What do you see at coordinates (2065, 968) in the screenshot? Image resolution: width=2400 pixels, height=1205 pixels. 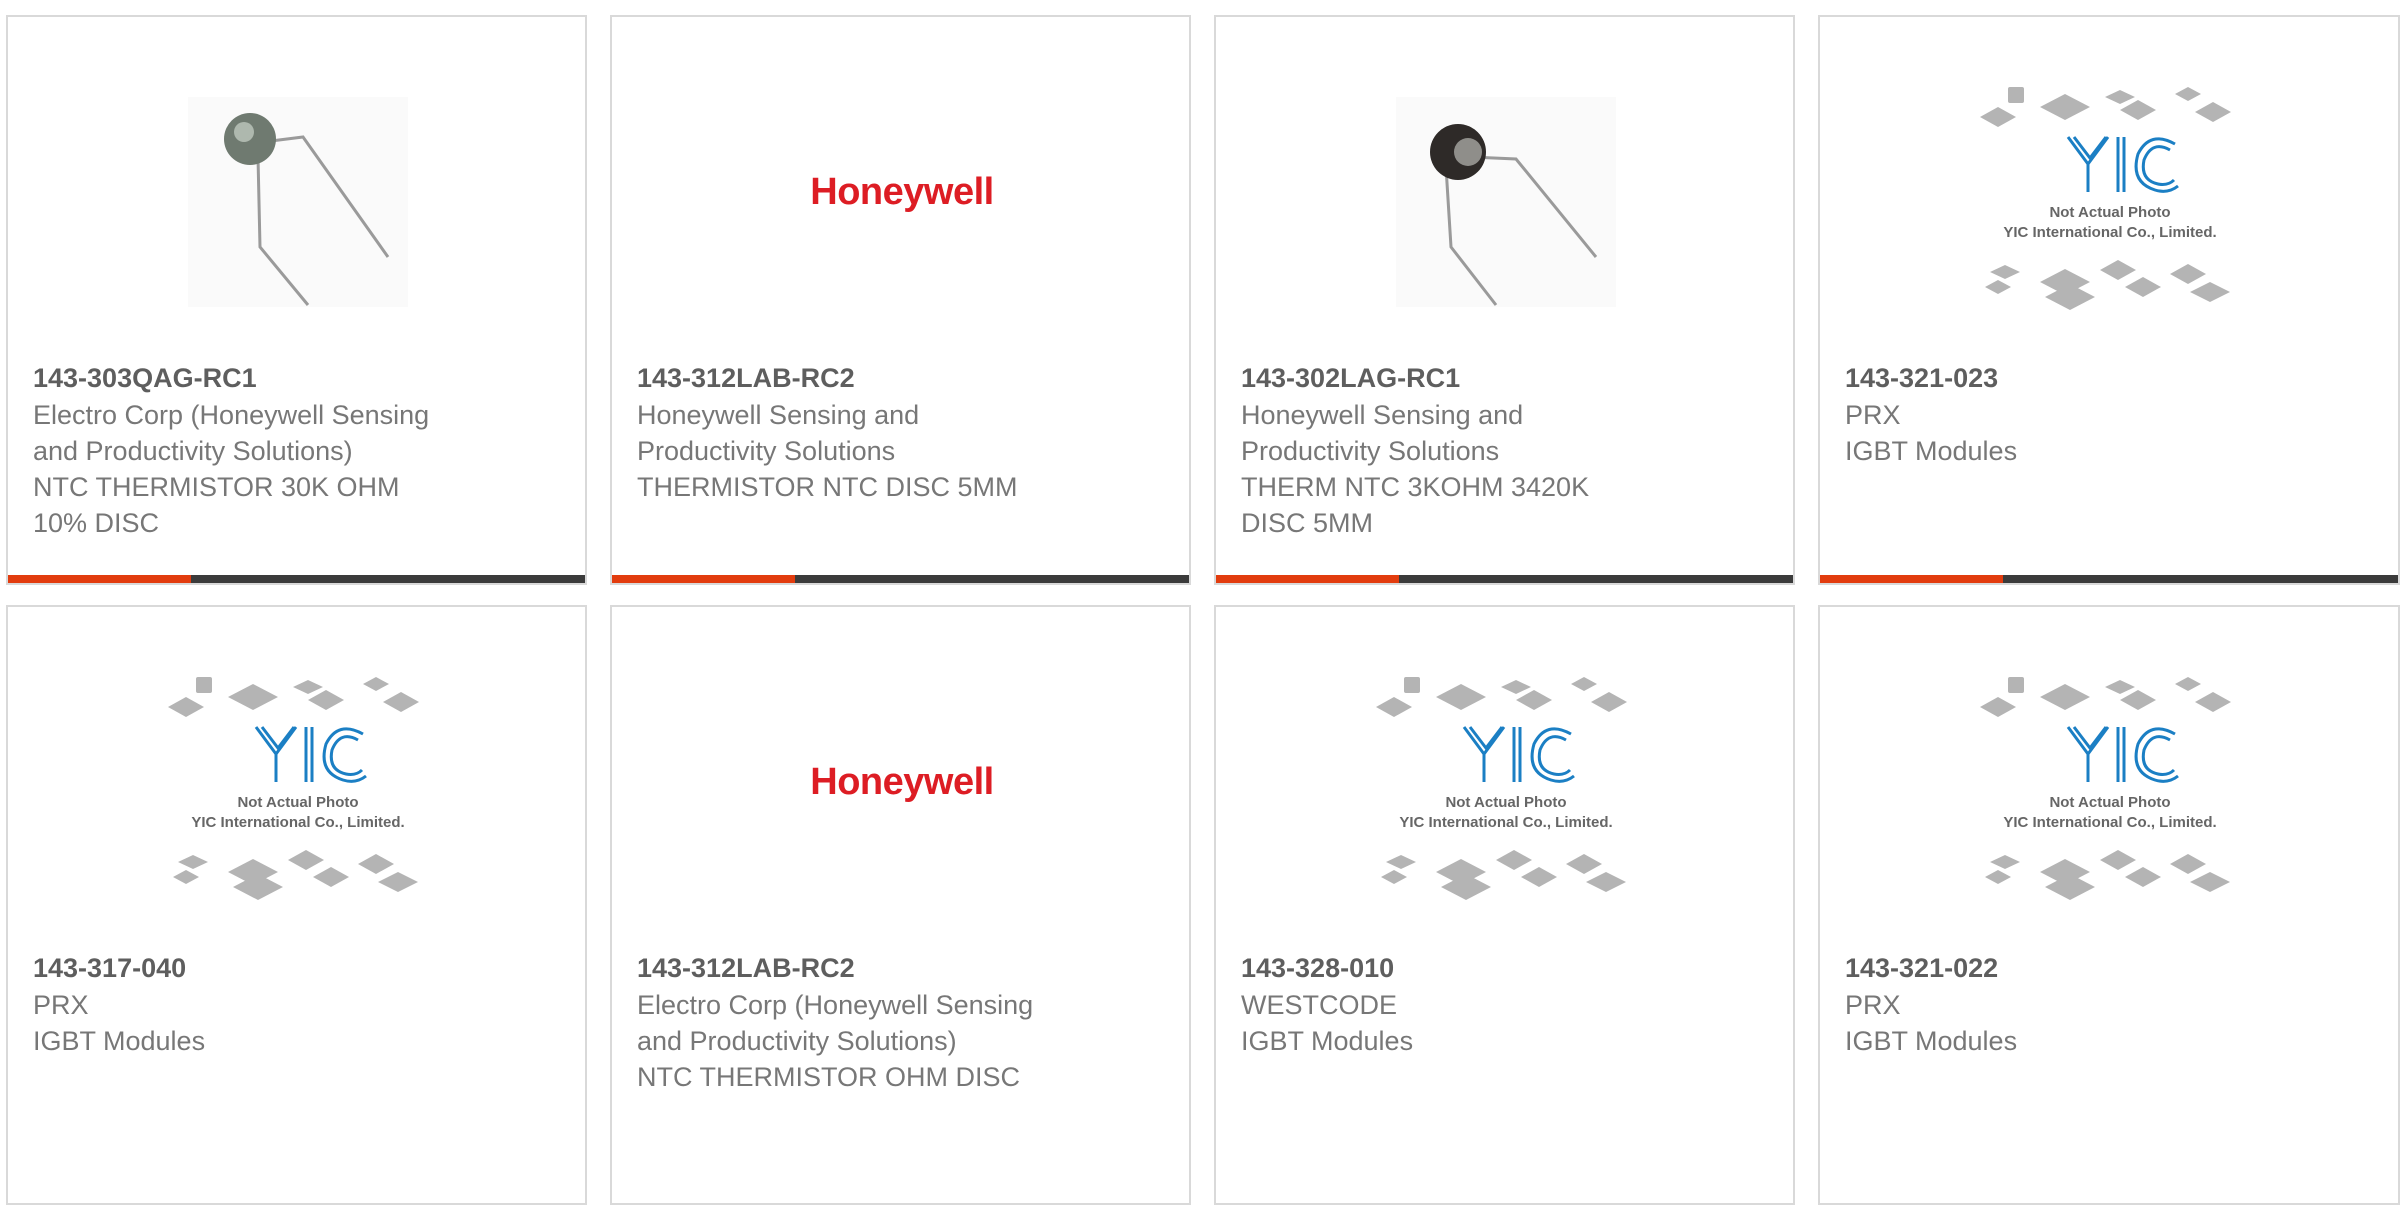 I see `part-number: 143-321-022` at bounding box center [2065, 968].